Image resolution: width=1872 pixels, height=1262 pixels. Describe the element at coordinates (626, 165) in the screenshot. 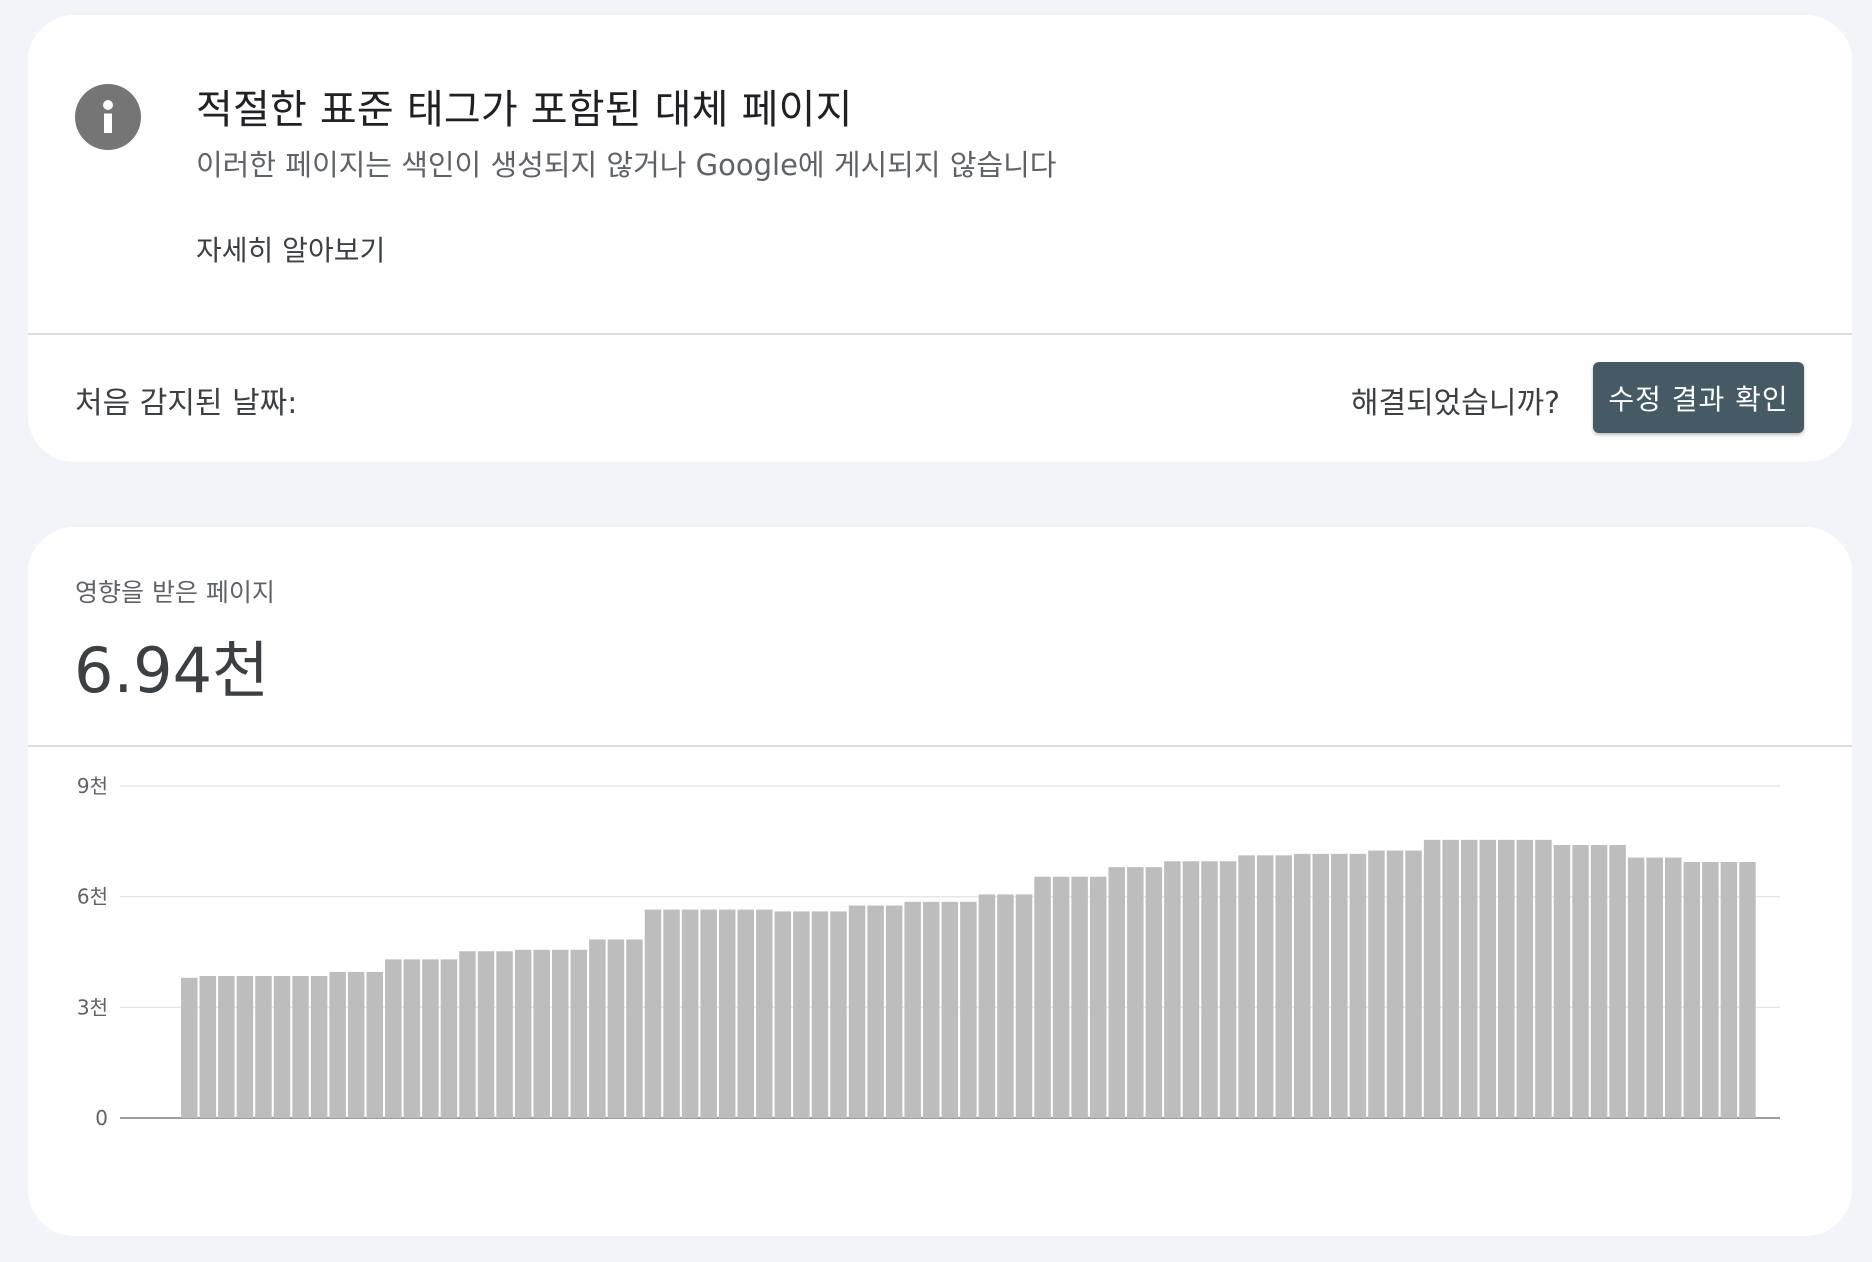

I see `issue-subtitle: 이러한 페이지는 색인이 생성되지 않거나 Google에 게시되지 않습니다` at that location.